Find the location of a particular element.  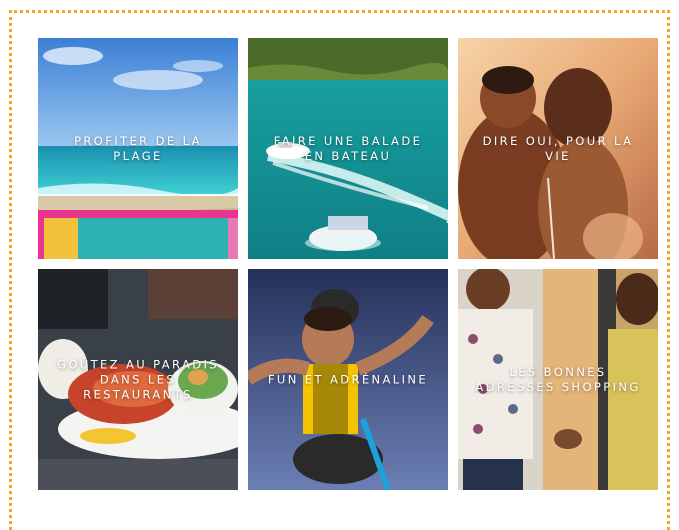

tile-label: DIRE OUI, POUR LA VIE is located at coordinates (558, 148).